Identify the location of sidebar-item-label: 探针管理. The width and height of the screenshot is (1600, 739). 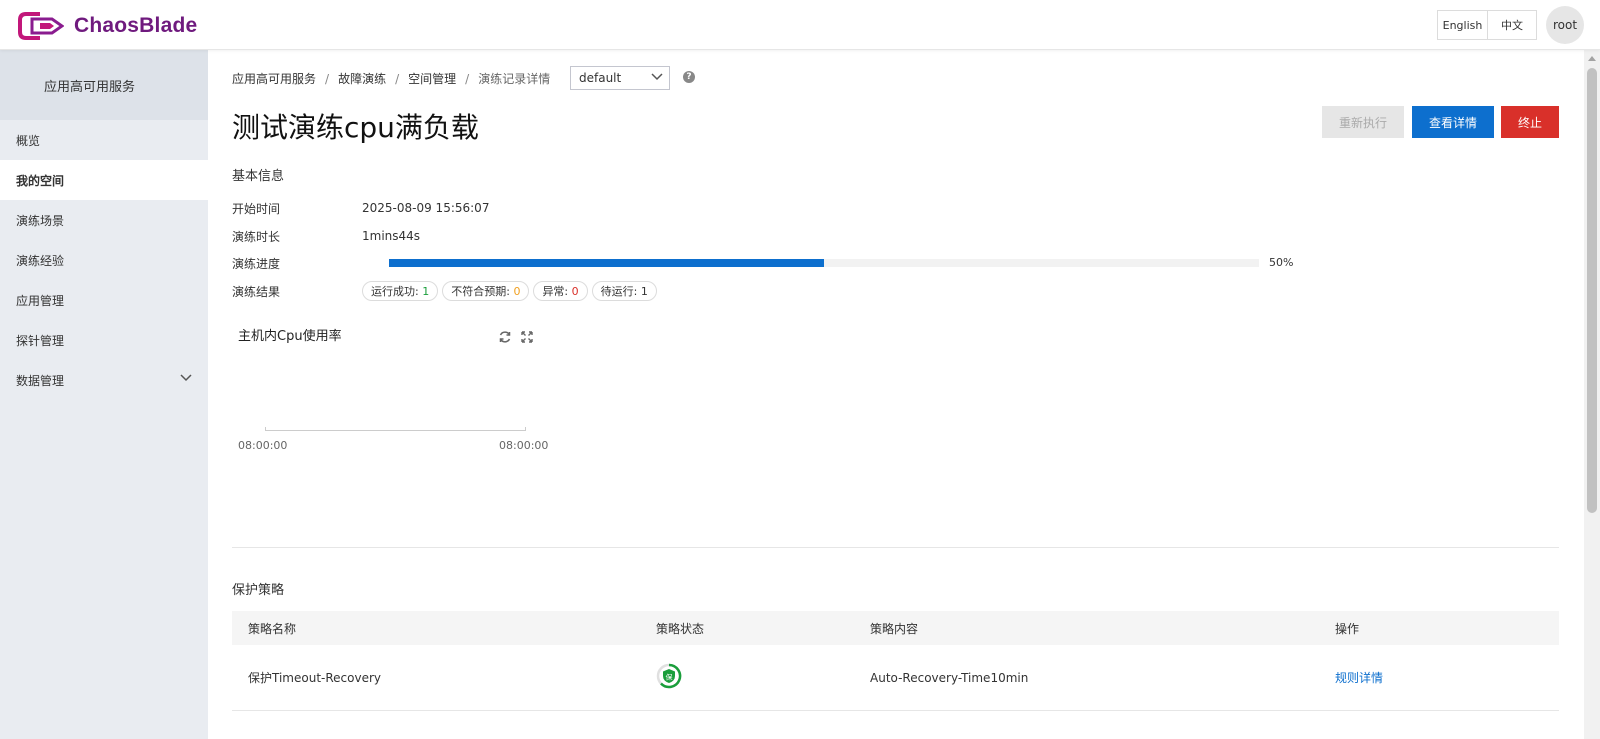
(40, 340).